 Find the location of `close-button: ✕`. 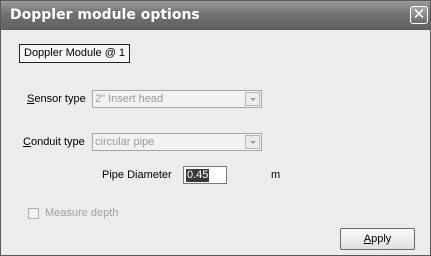

close-button: ✕ is located at coordinates (419, 15).